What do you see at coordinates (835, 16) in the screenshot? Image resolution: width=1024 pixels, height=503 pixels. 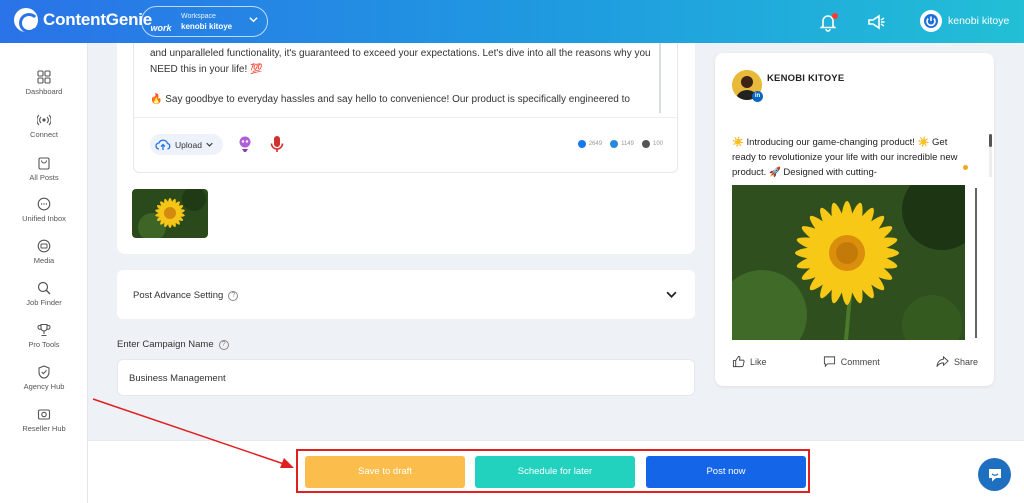 I see `notification-badge` at bounding box center [835, 16].